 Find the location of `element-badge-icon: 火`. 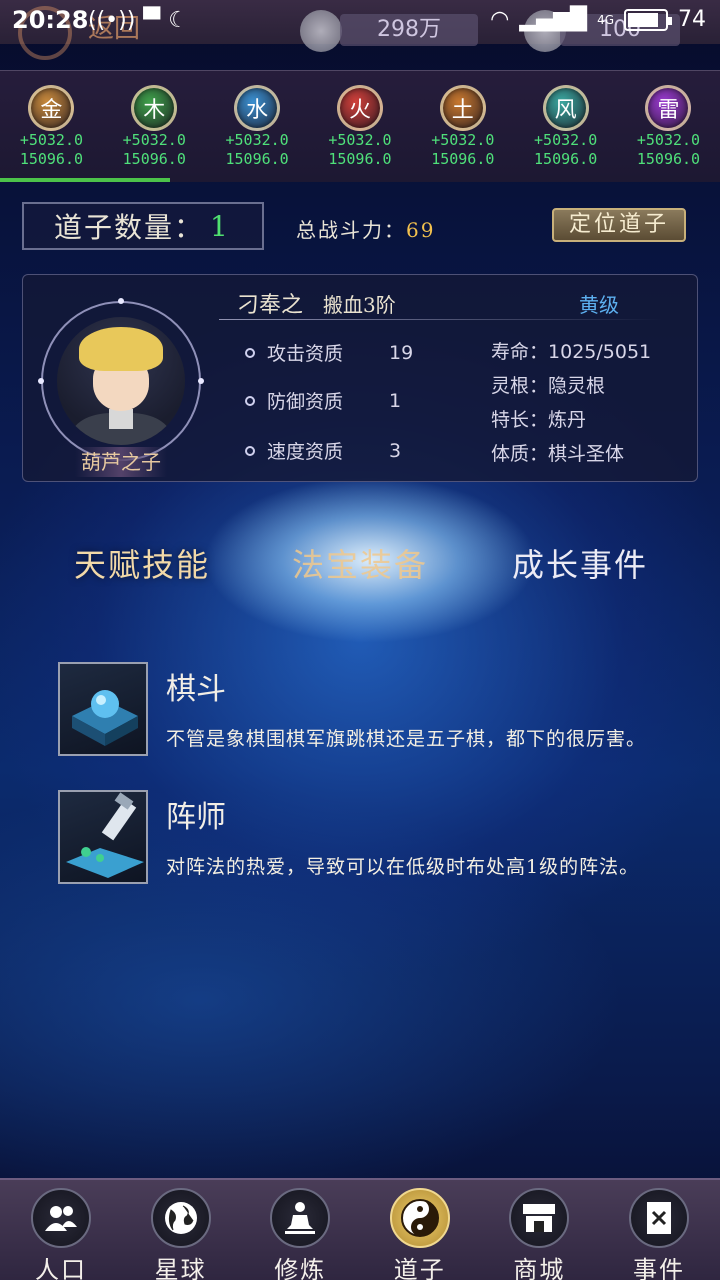

element-badge-icon: 火 is located at coordinates (359, 108).